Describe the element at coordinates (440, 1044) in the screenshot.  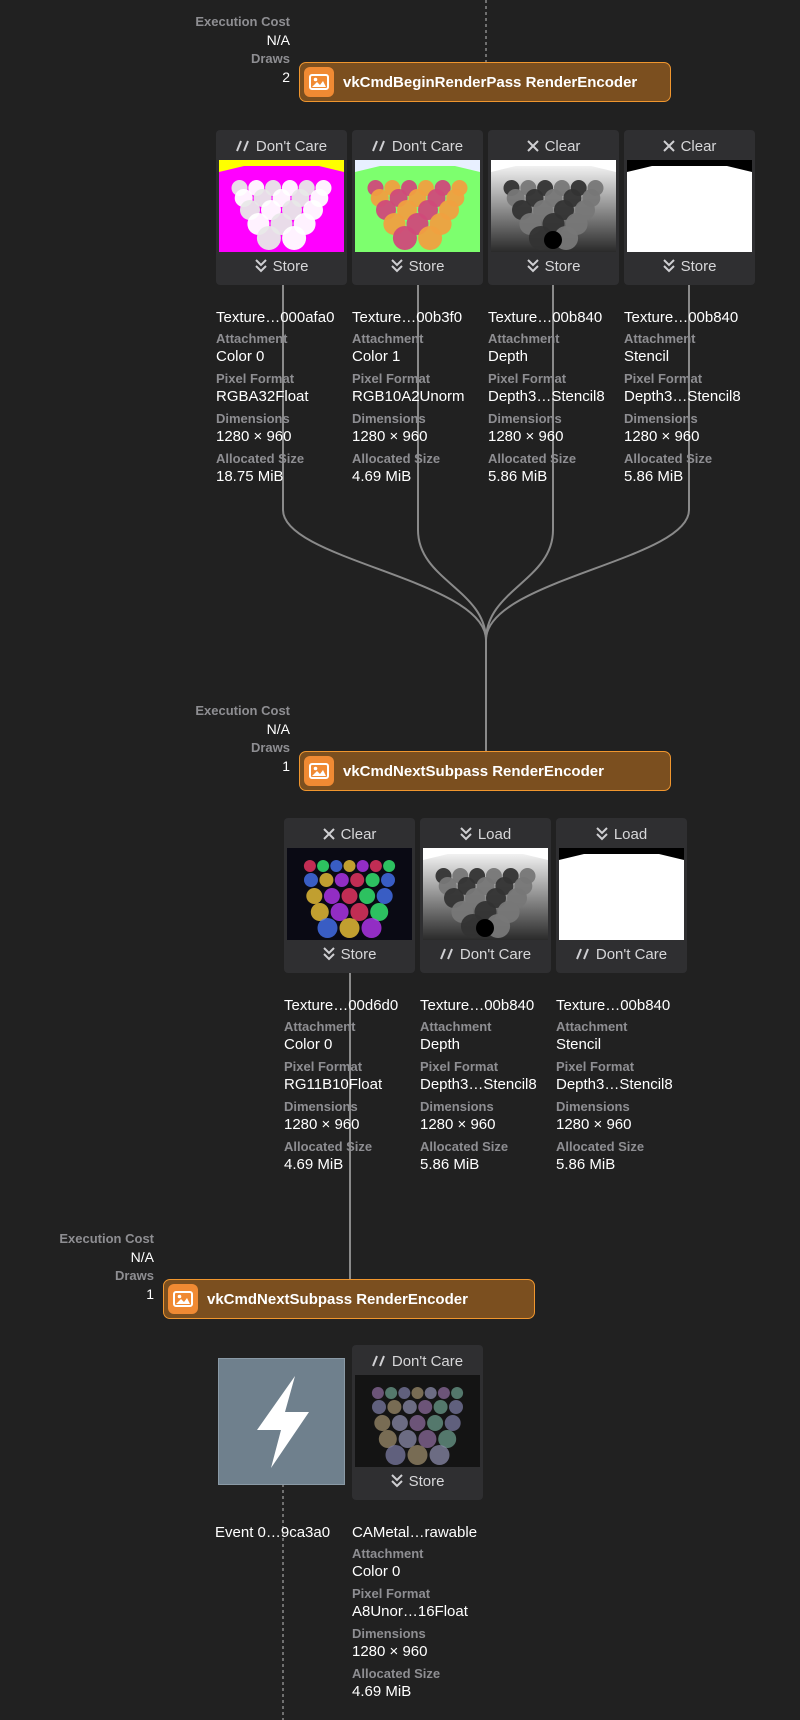
I see `attachment-value: Depth` at that location.